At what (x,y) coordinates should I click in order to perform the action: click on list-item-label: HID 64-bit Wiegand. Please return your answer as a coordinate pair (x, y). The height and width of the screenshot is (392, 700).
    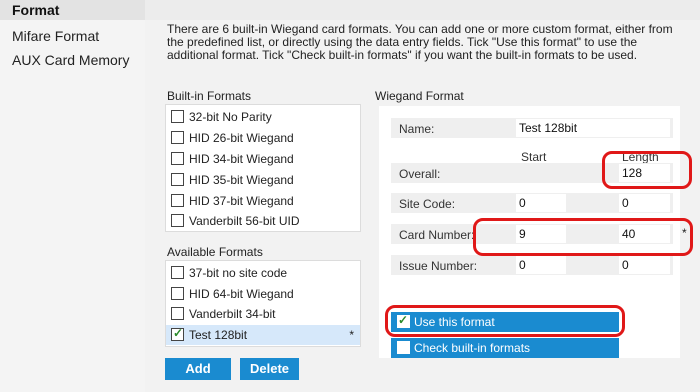
    Looking at the image, I should click on (241, 294).